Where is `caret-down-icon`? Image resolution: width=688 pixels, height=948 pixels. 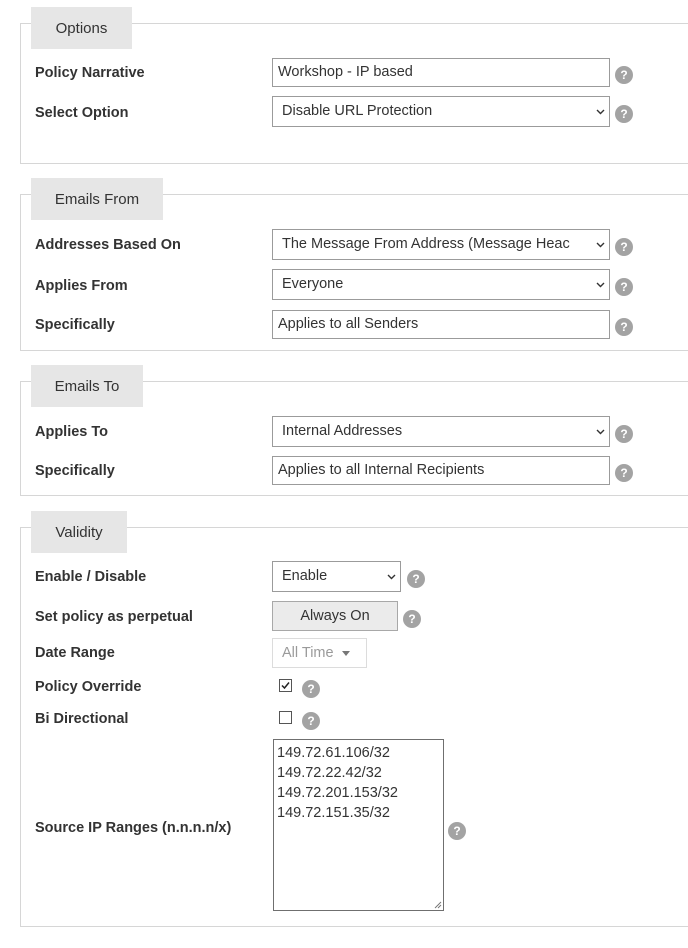
caret-down-icon is located at coordinates (345, 653).